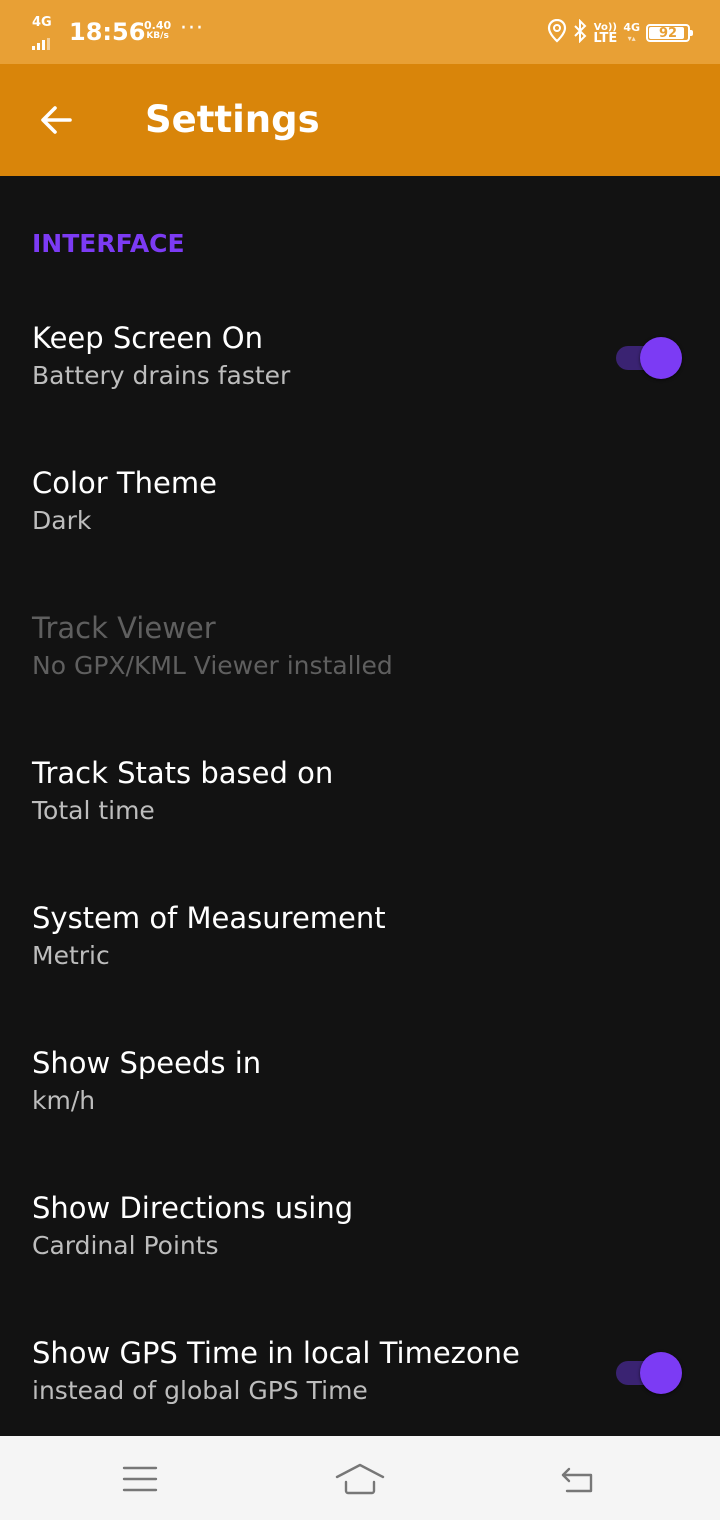  What do you see at coordinates (124, 628) in the screenshot?
I see `pref-title: Track Viewer` at bounding box center [124, 628].